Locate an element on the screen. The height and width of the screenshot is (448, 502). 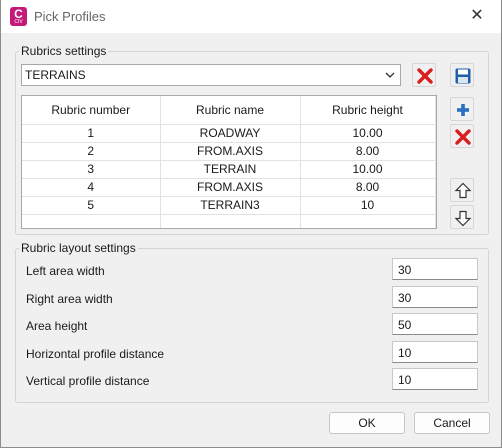
add-rubric-button is located at coordinates (462, 109).